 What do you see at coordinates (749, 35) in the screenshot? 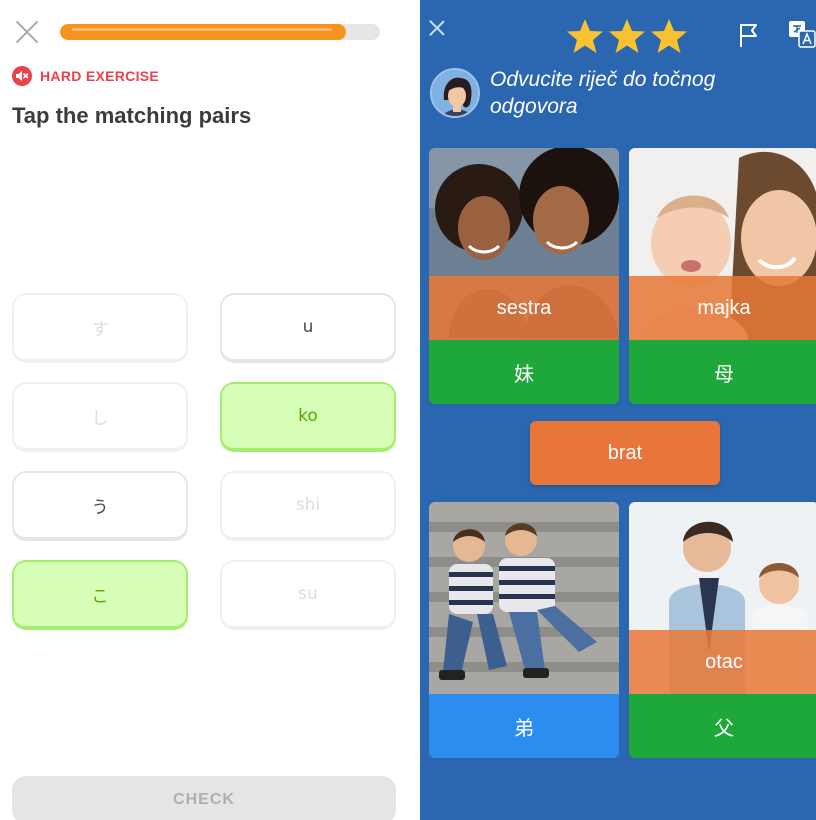
I see `flag-icon` at bounding box center [749, 35].